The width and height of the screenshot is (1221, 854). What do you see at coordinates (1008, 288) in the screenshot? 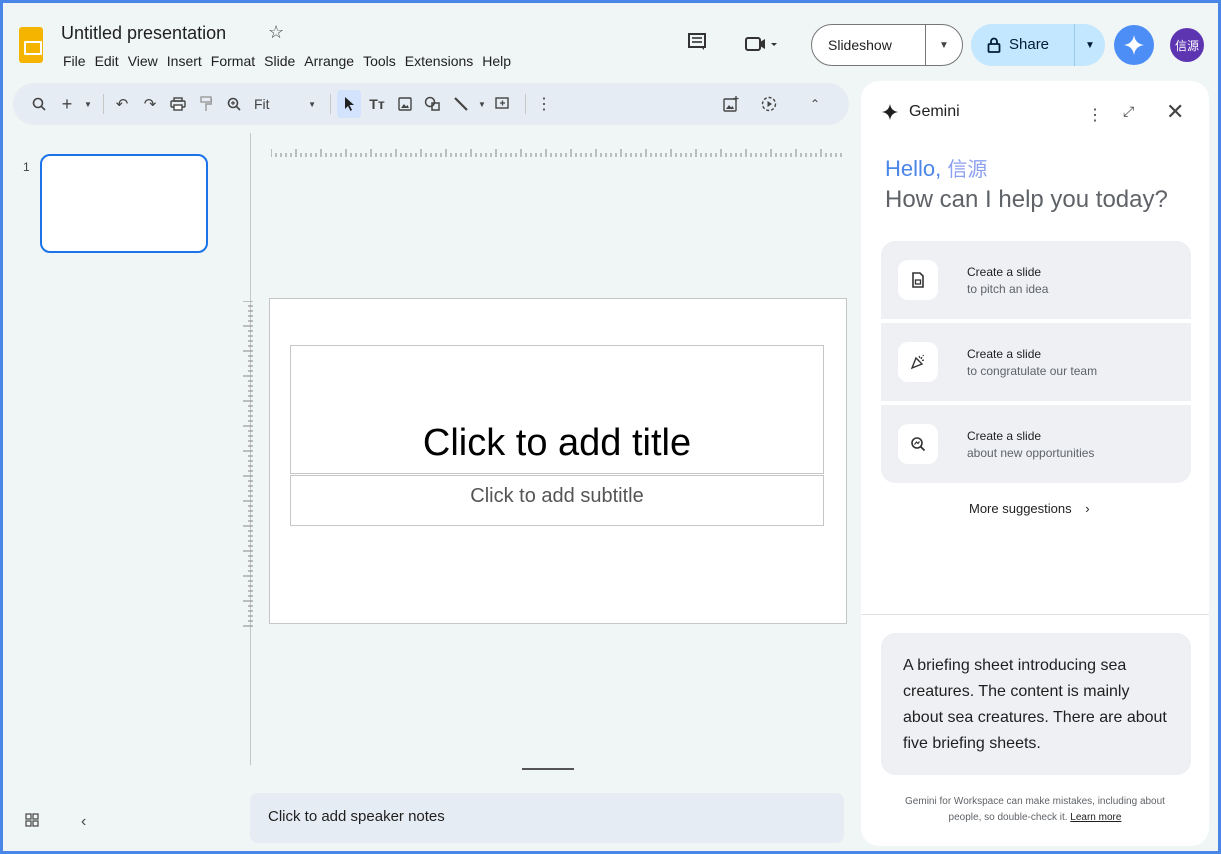
I see `suggestion-subtitle: to pitch an idea` at bounding box center [1008, 288].